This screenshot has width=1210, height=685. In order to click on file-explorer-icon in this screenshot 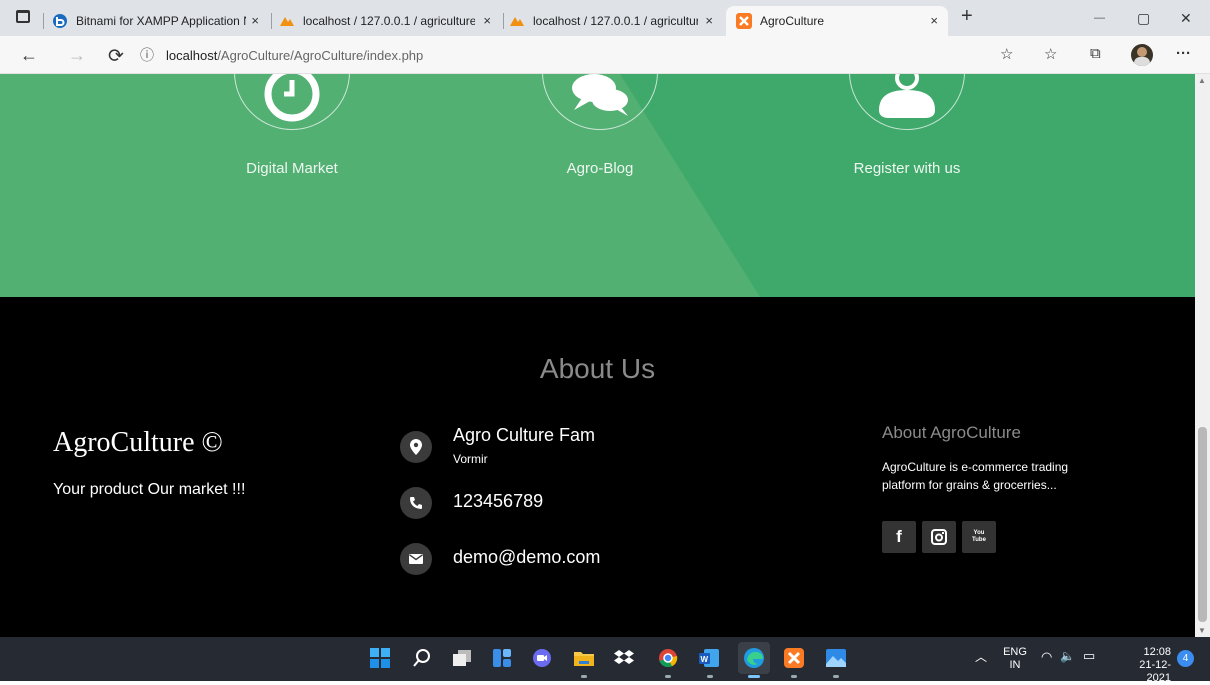, I will do `click(584, 658)`.